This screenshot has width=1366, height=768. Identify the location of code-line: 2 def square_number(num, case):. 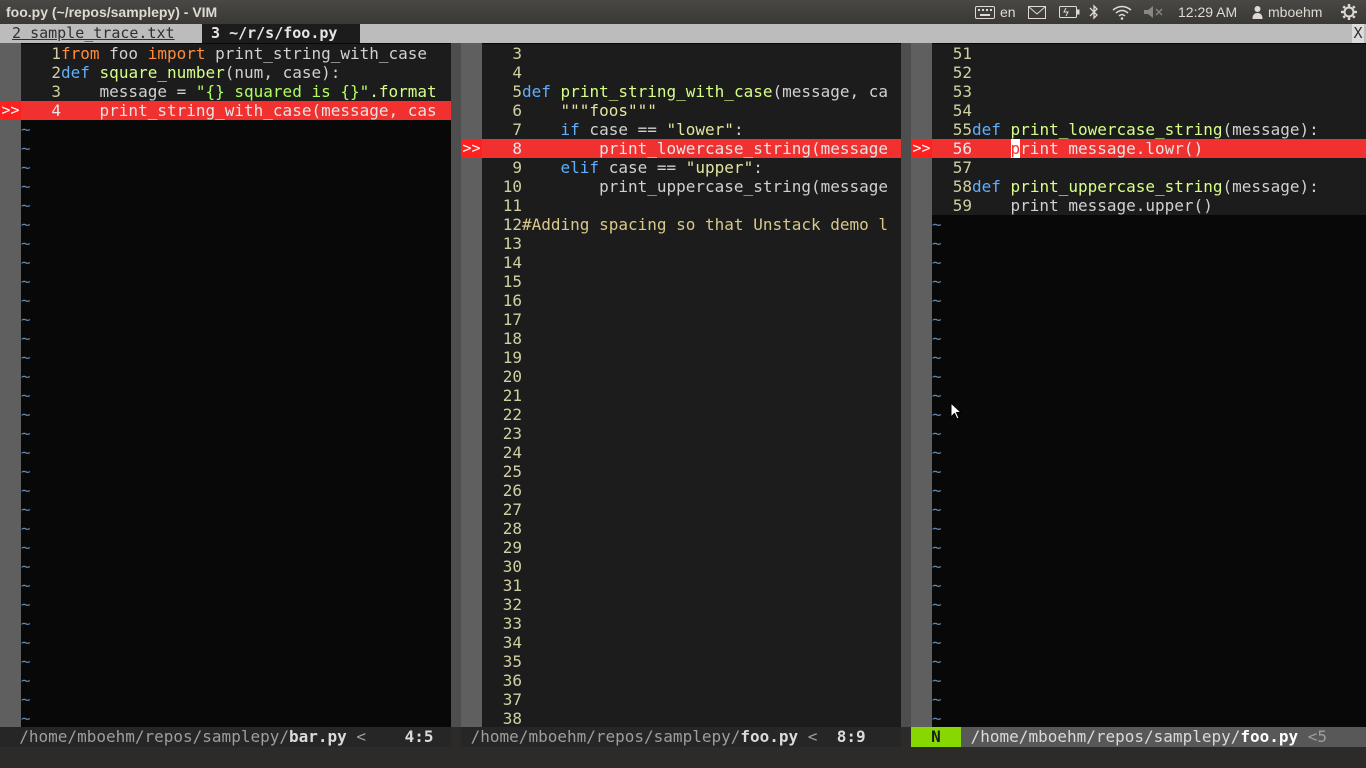
(236, 72).